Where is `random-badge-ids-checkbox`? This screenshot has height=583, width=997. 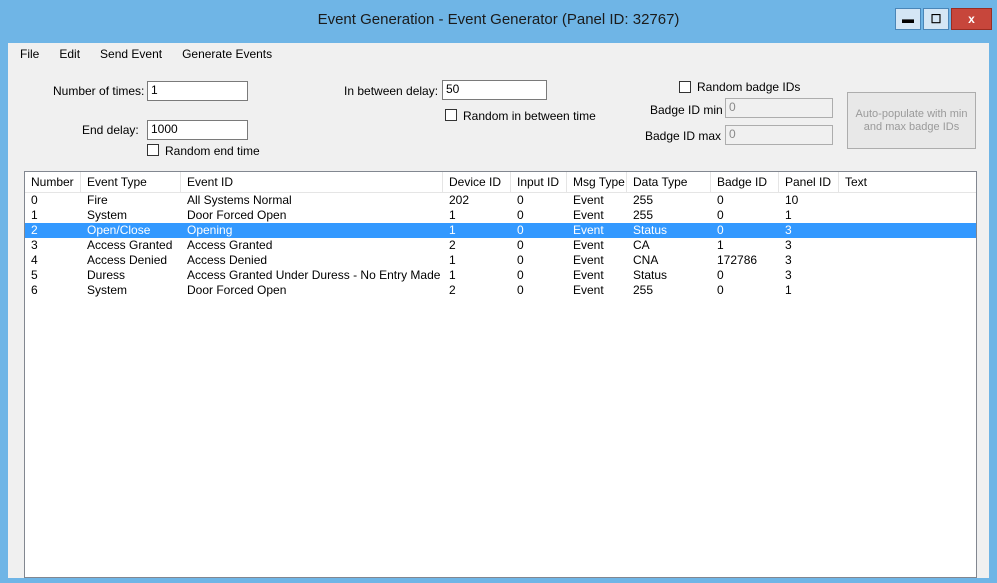
random-badge-ids-checkbox is located at coordinates (685, 87).